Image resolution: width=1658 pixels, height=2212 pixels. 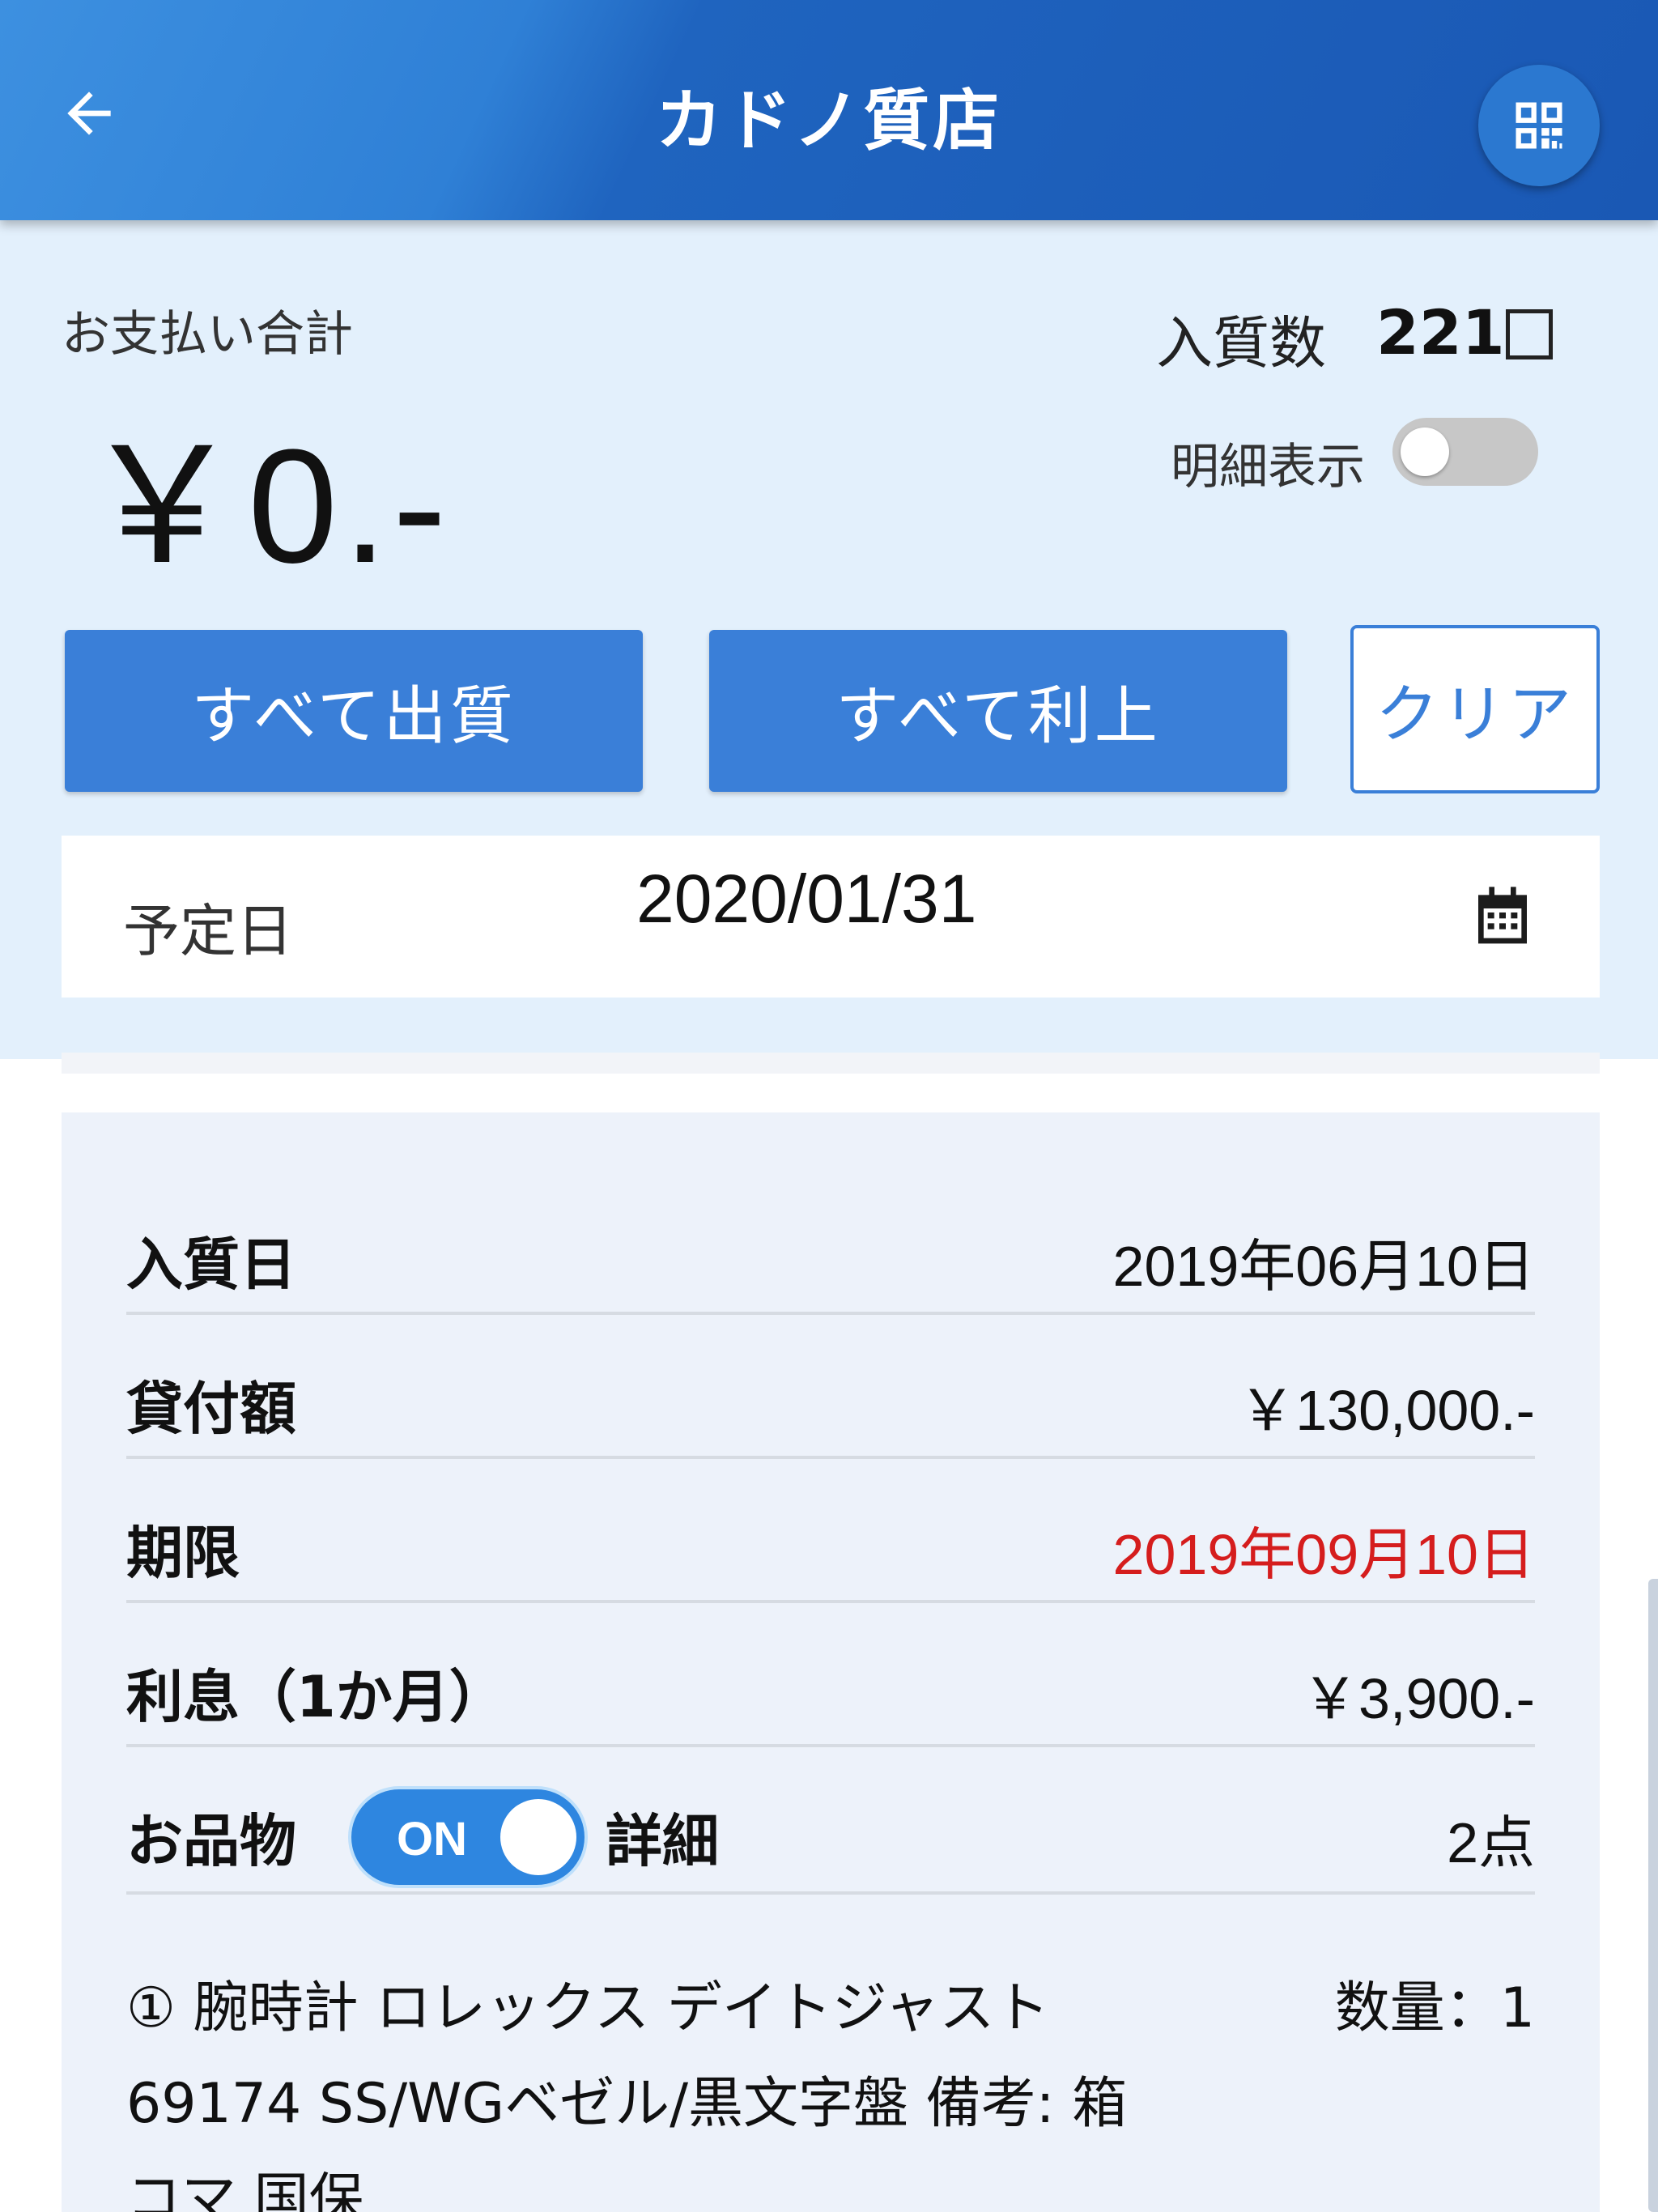 I want to click on toggle-on-text: ON, so click(x=432, y=1839).